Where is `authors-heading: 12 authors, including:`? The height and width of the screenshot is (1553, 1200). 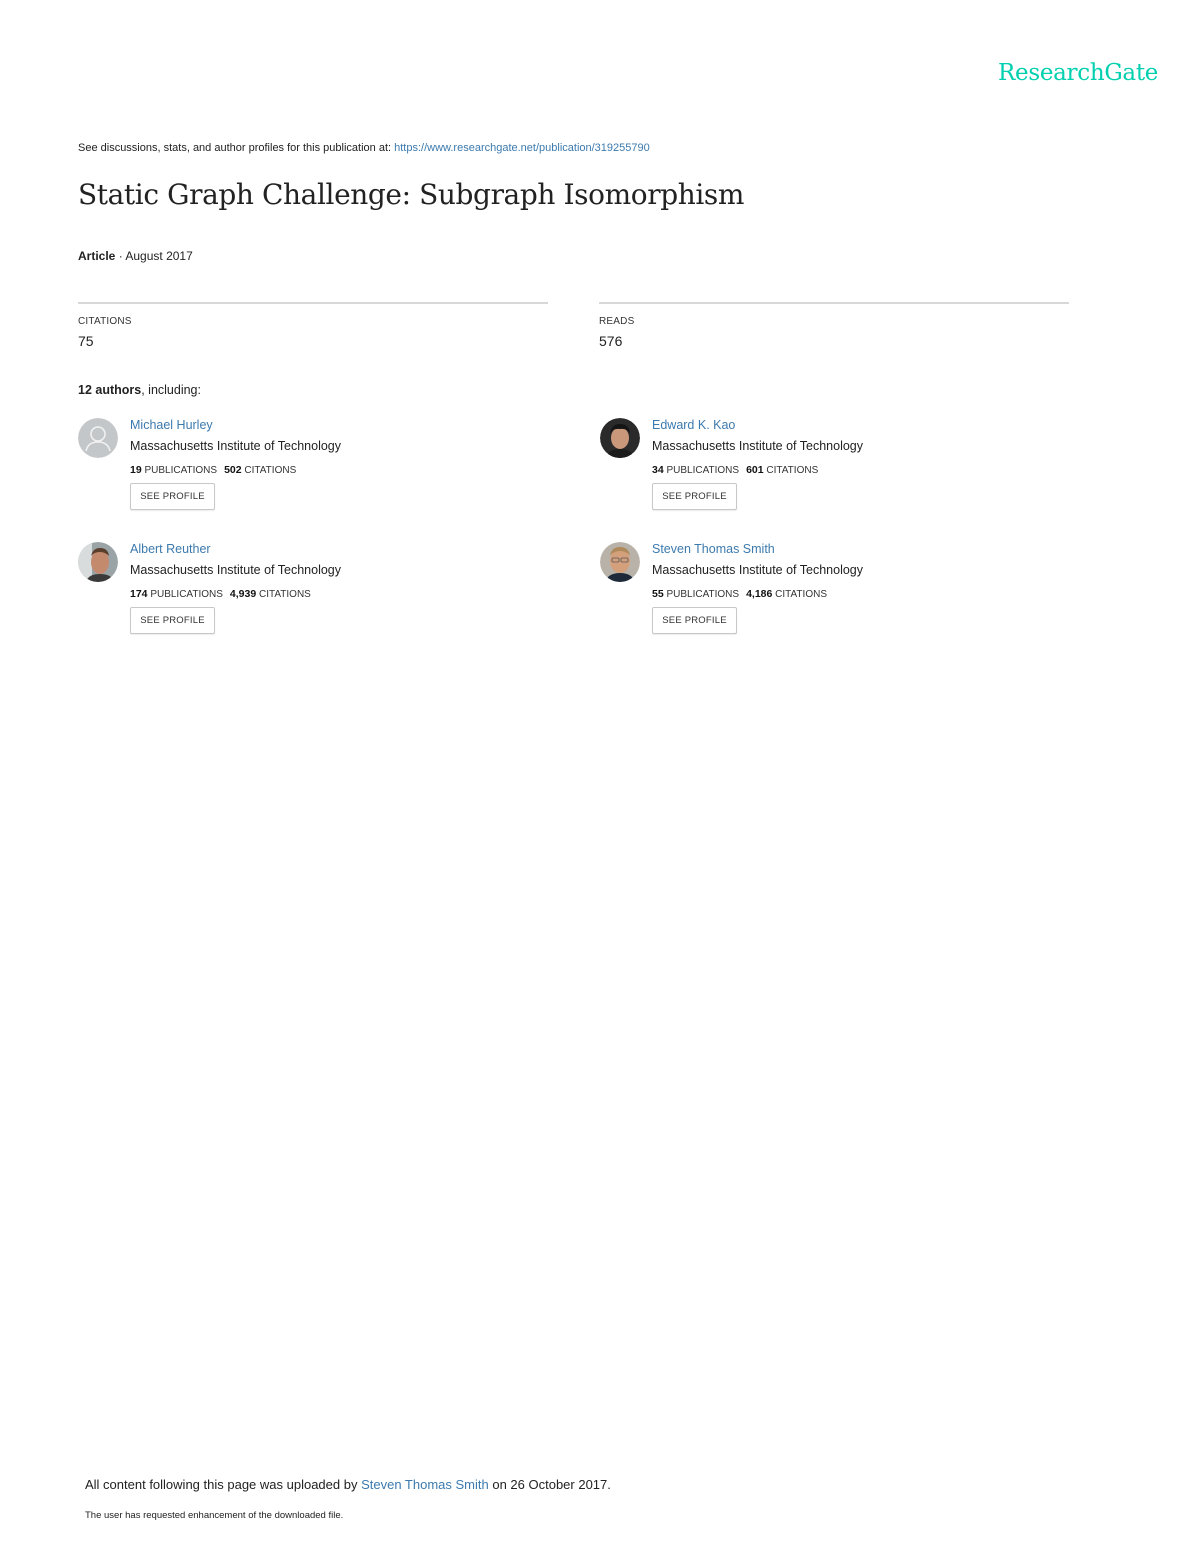 authors-heading: 12 authors, including: is located at coordinates (139, 390).